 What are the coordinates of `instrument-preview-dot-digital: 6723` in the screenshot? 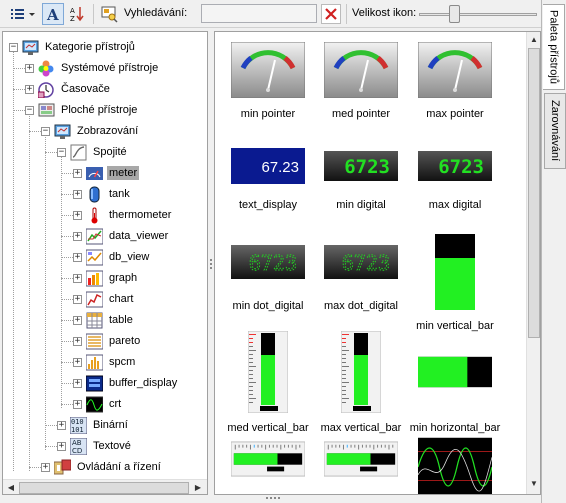 It's located at (361, 262).